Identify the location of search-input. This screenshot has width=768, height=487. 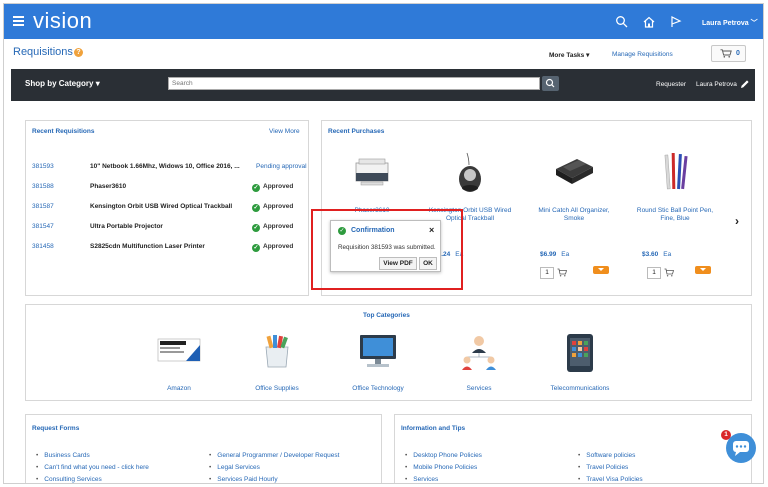
(354, 83).